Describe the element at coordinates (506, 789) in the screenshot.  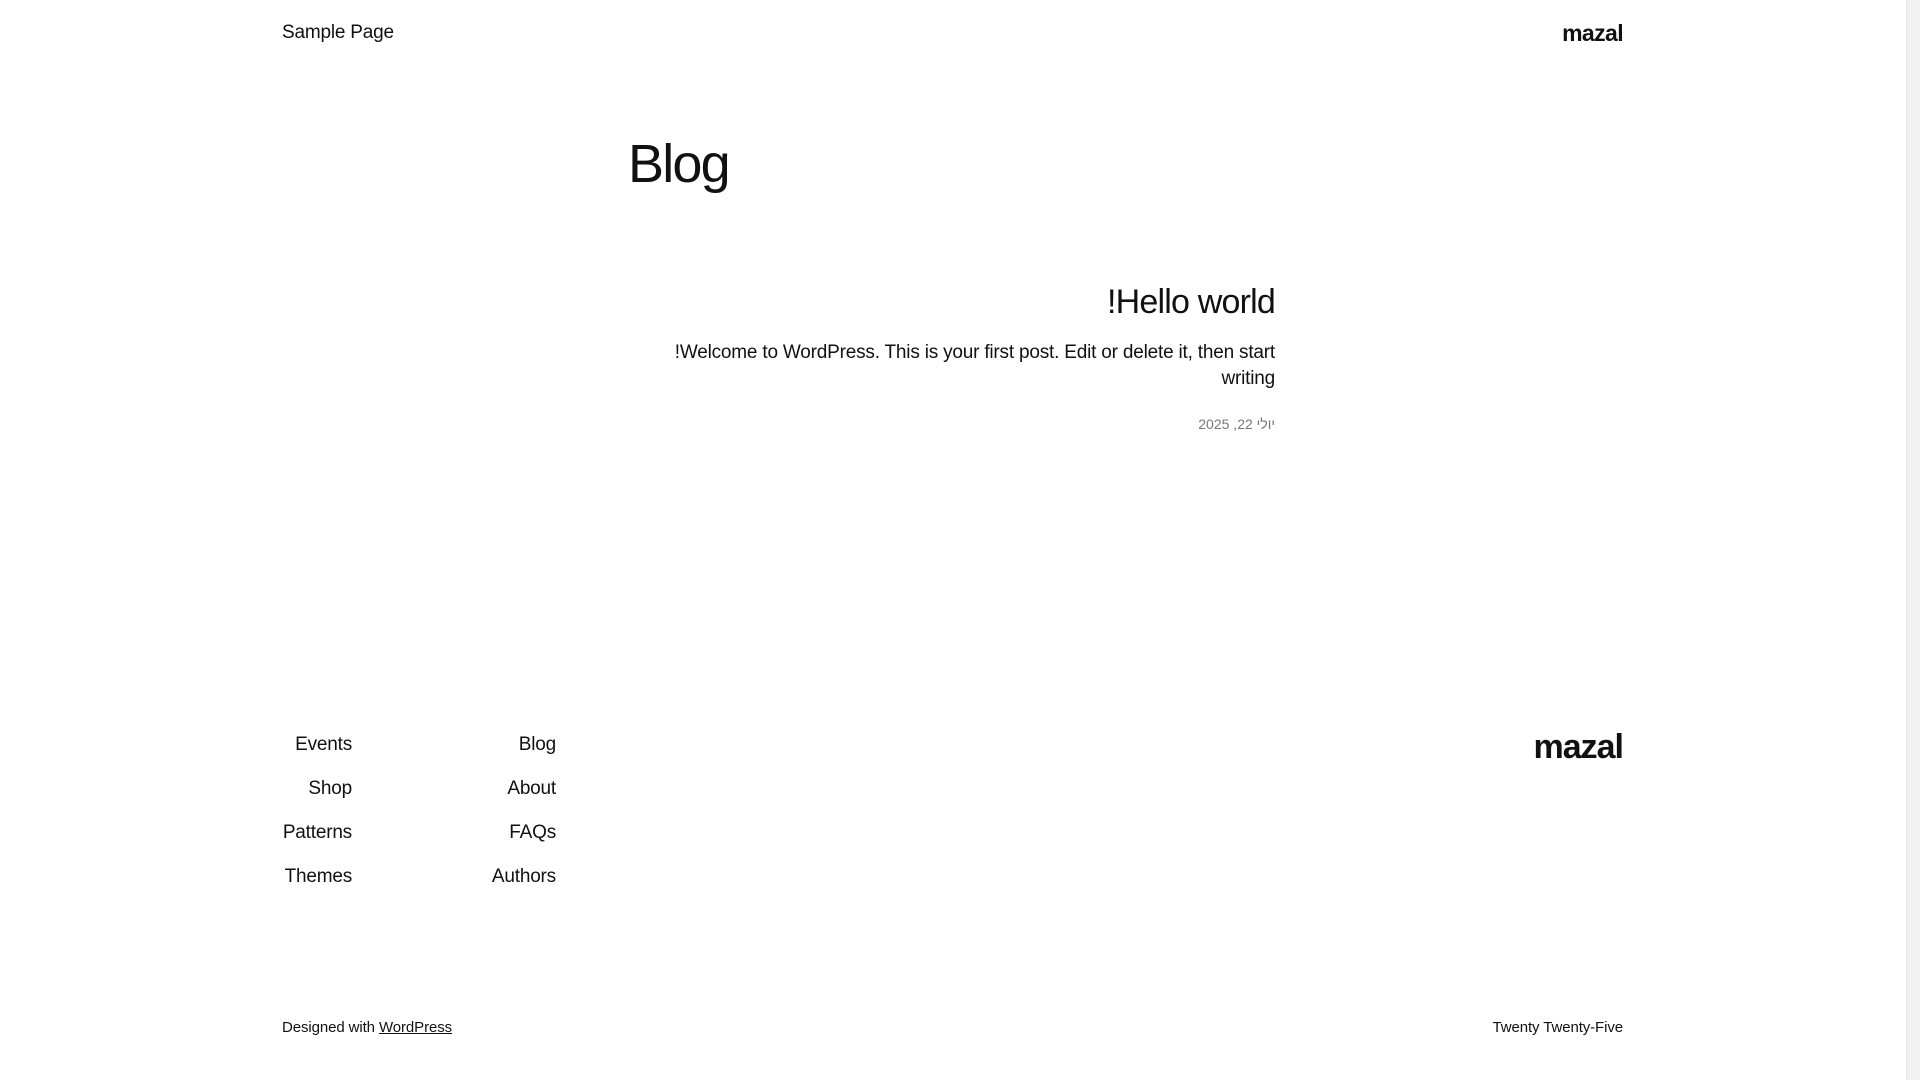
I see `footer-link-about: About` at that location.